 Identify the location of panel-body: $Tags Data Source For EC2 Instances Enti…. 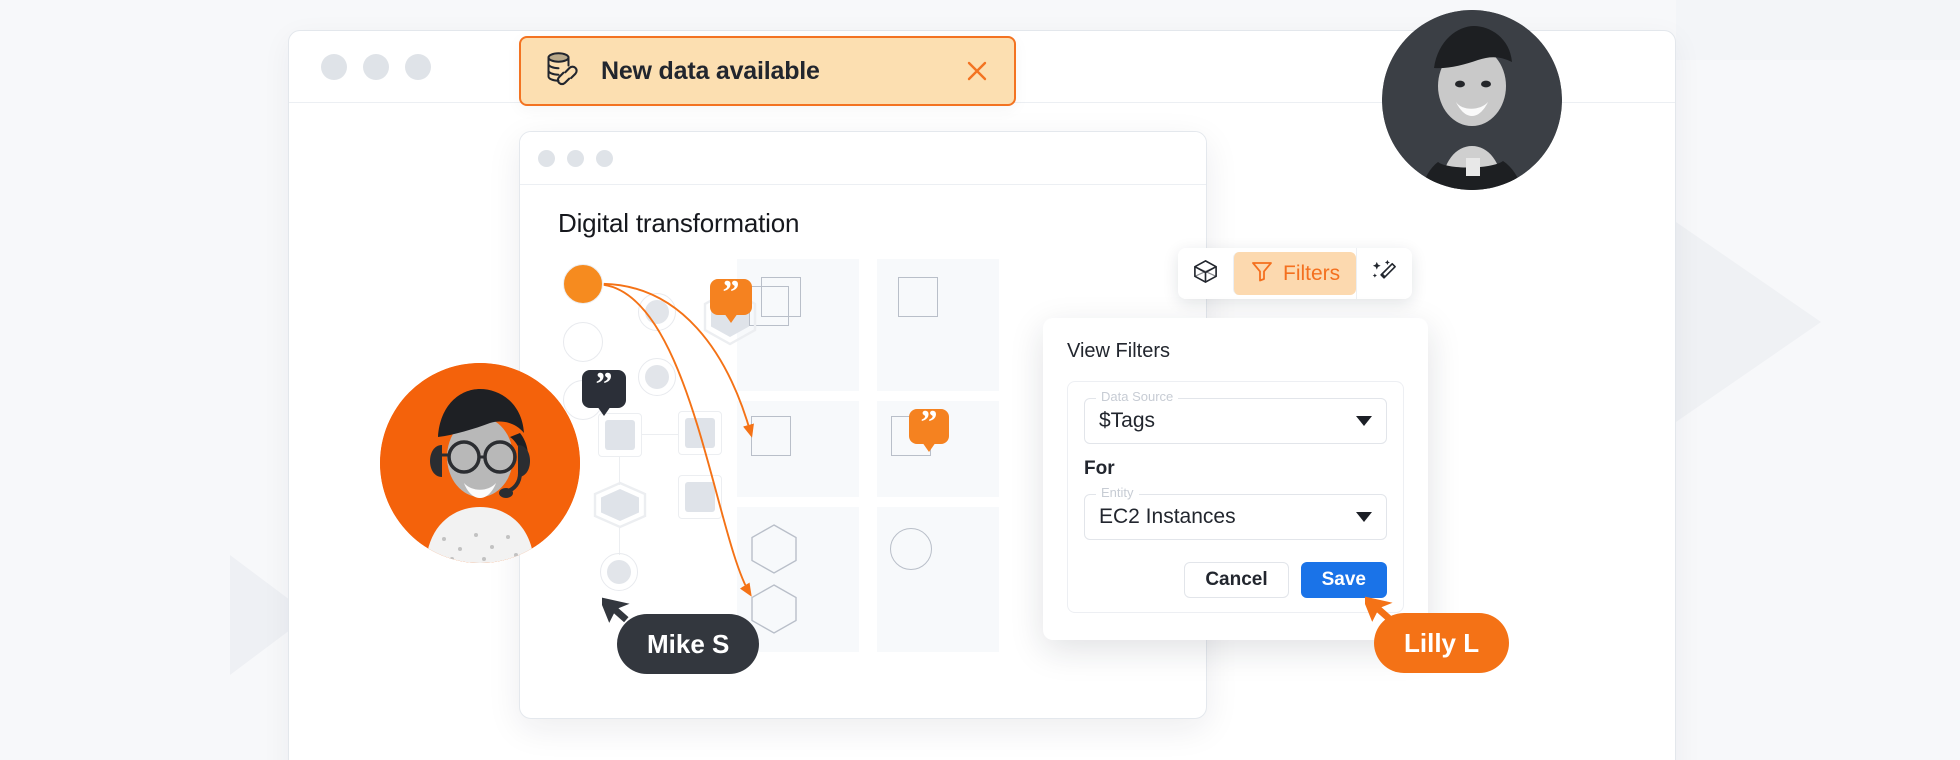
(1235, 497).